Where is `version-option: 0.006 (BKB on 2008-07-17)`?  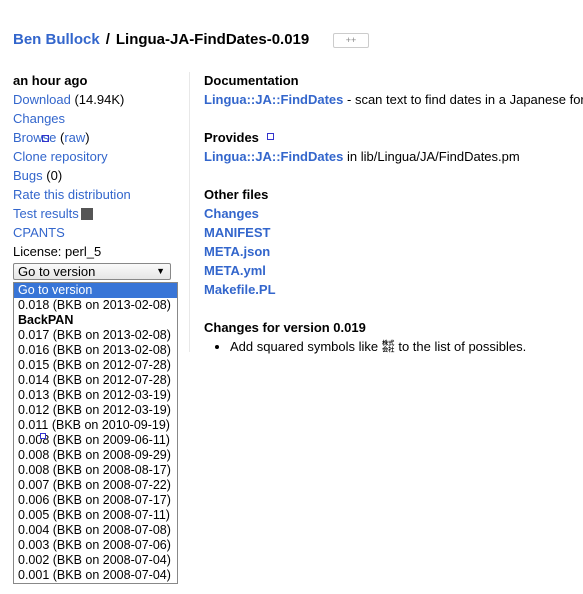
version-option: 0.006 (BKB on 2008-07-17) is located at coordinates (95, 500).